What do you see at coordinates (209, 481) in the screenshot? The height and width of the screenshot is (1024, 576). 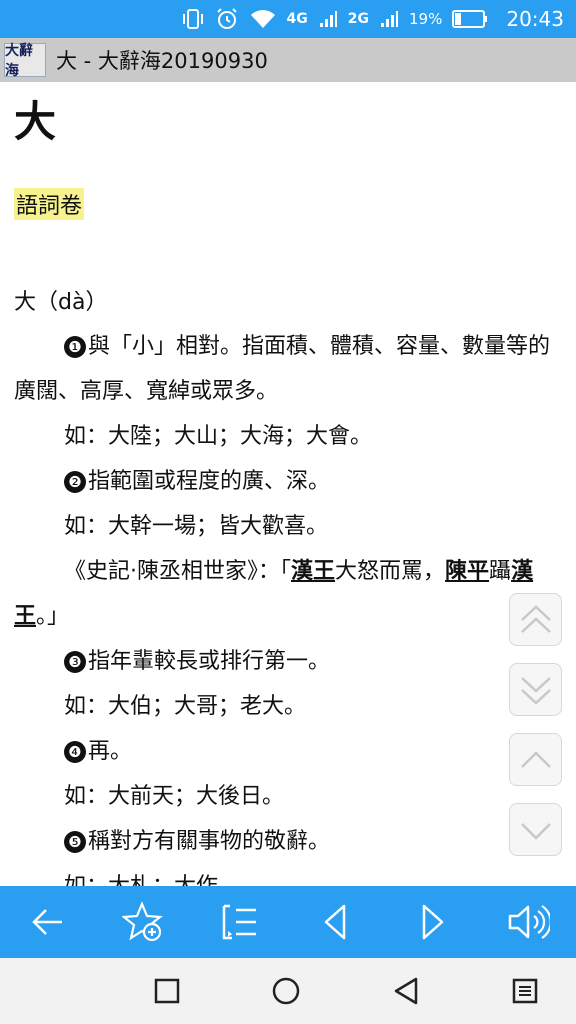 I see `sense-definition: 指範圍或程度的廣、深。` at bounding box center [209, 481].